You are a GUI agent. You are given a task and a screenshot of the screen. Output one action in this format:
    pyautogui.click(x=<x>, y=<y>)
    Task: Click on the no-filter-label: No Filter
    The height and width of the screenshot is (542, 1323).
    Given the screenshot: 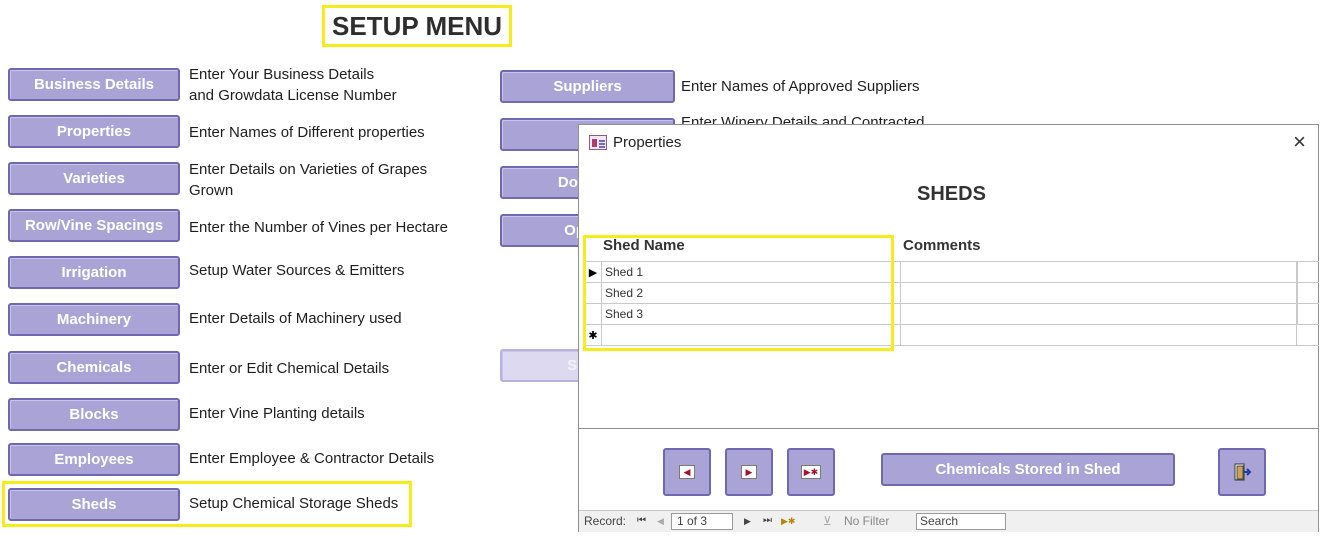 What is the action you would take?
    pyautogui.click(x=866, y=521)
    